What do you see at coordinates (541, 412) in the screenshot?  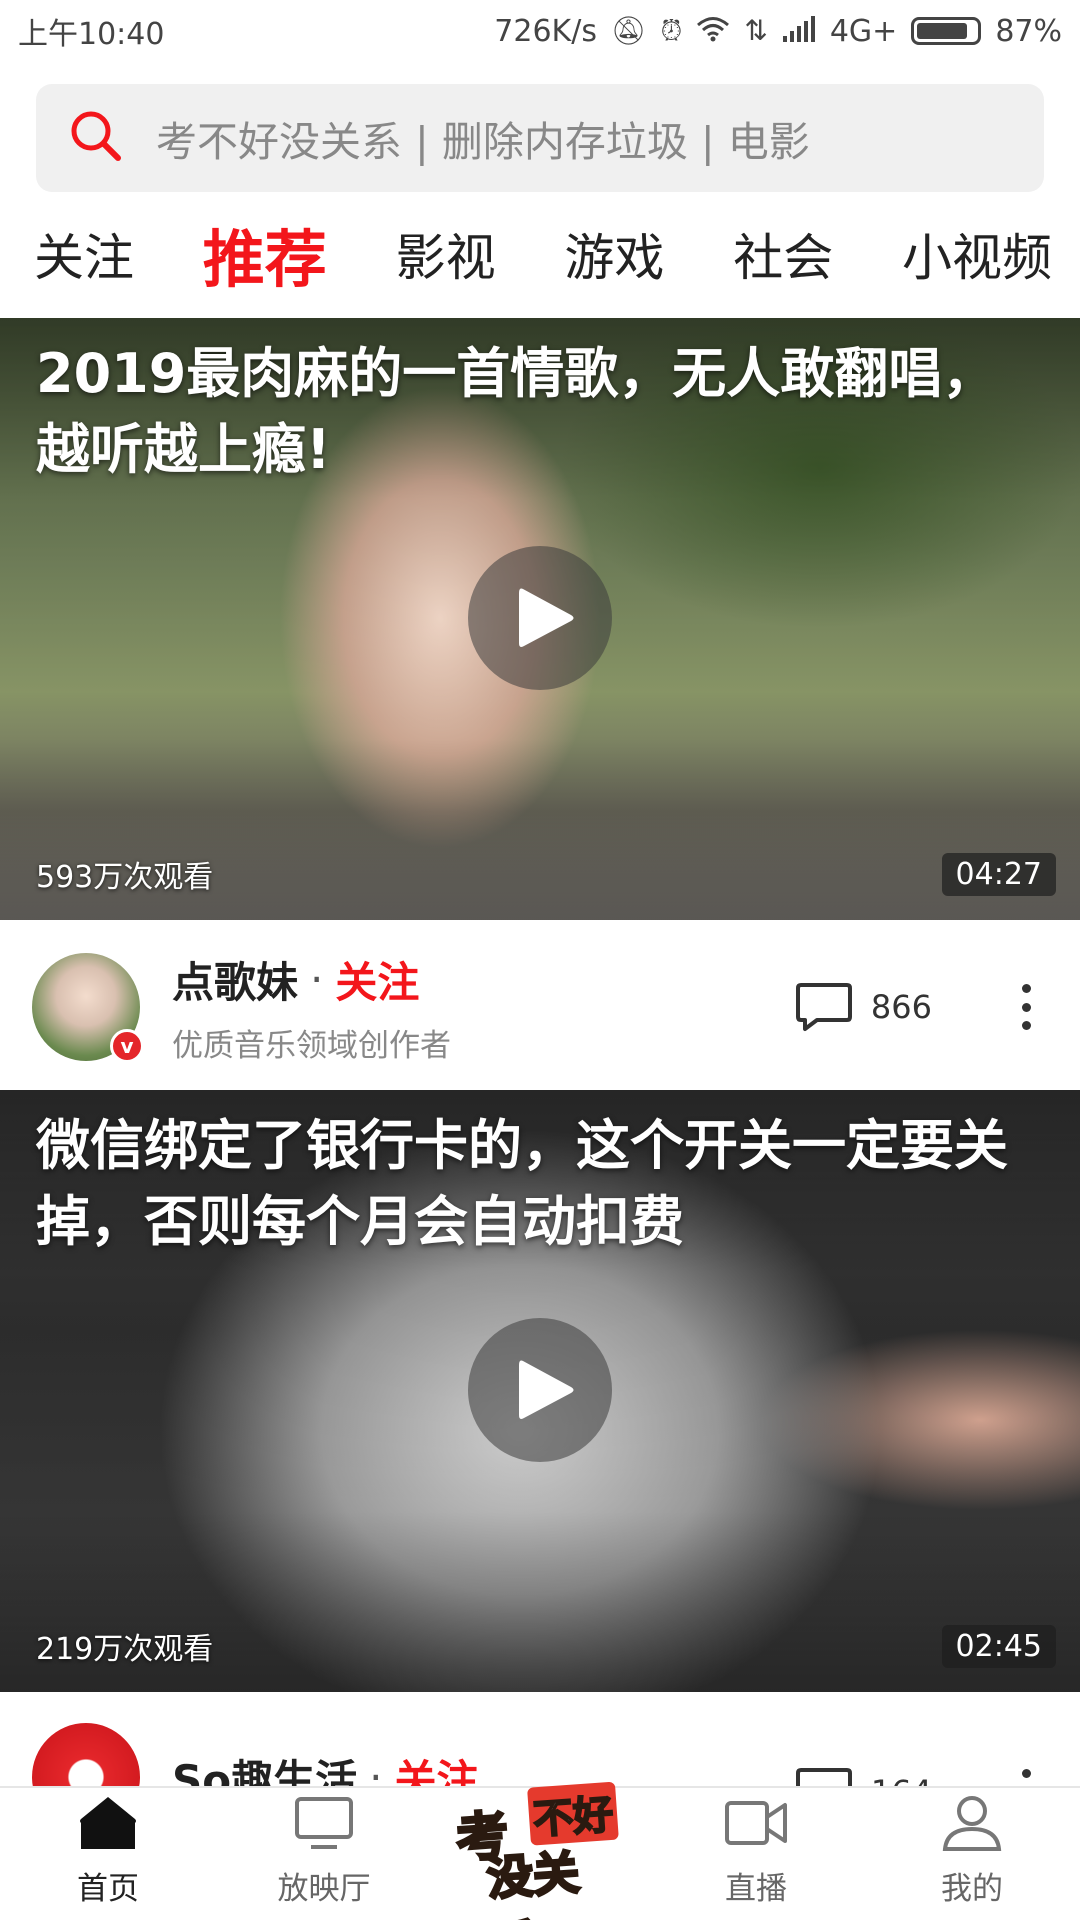 I see `video-title: 2019最肉麻的一首情歌，无人敢翻唱，越听越上瘾!` at bounding box center [541, 412].